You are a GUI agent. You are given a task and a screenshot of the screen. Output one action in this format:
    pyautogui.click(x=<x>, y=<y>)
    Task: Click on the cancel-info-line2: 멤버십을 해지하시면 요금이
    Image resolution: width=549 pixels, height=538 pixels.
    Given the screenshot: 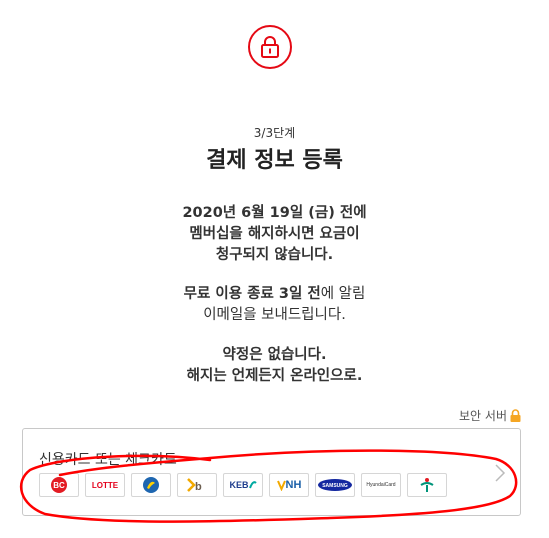 What is the action you would take?
    pyautogui.click(x=274, y=234)
    